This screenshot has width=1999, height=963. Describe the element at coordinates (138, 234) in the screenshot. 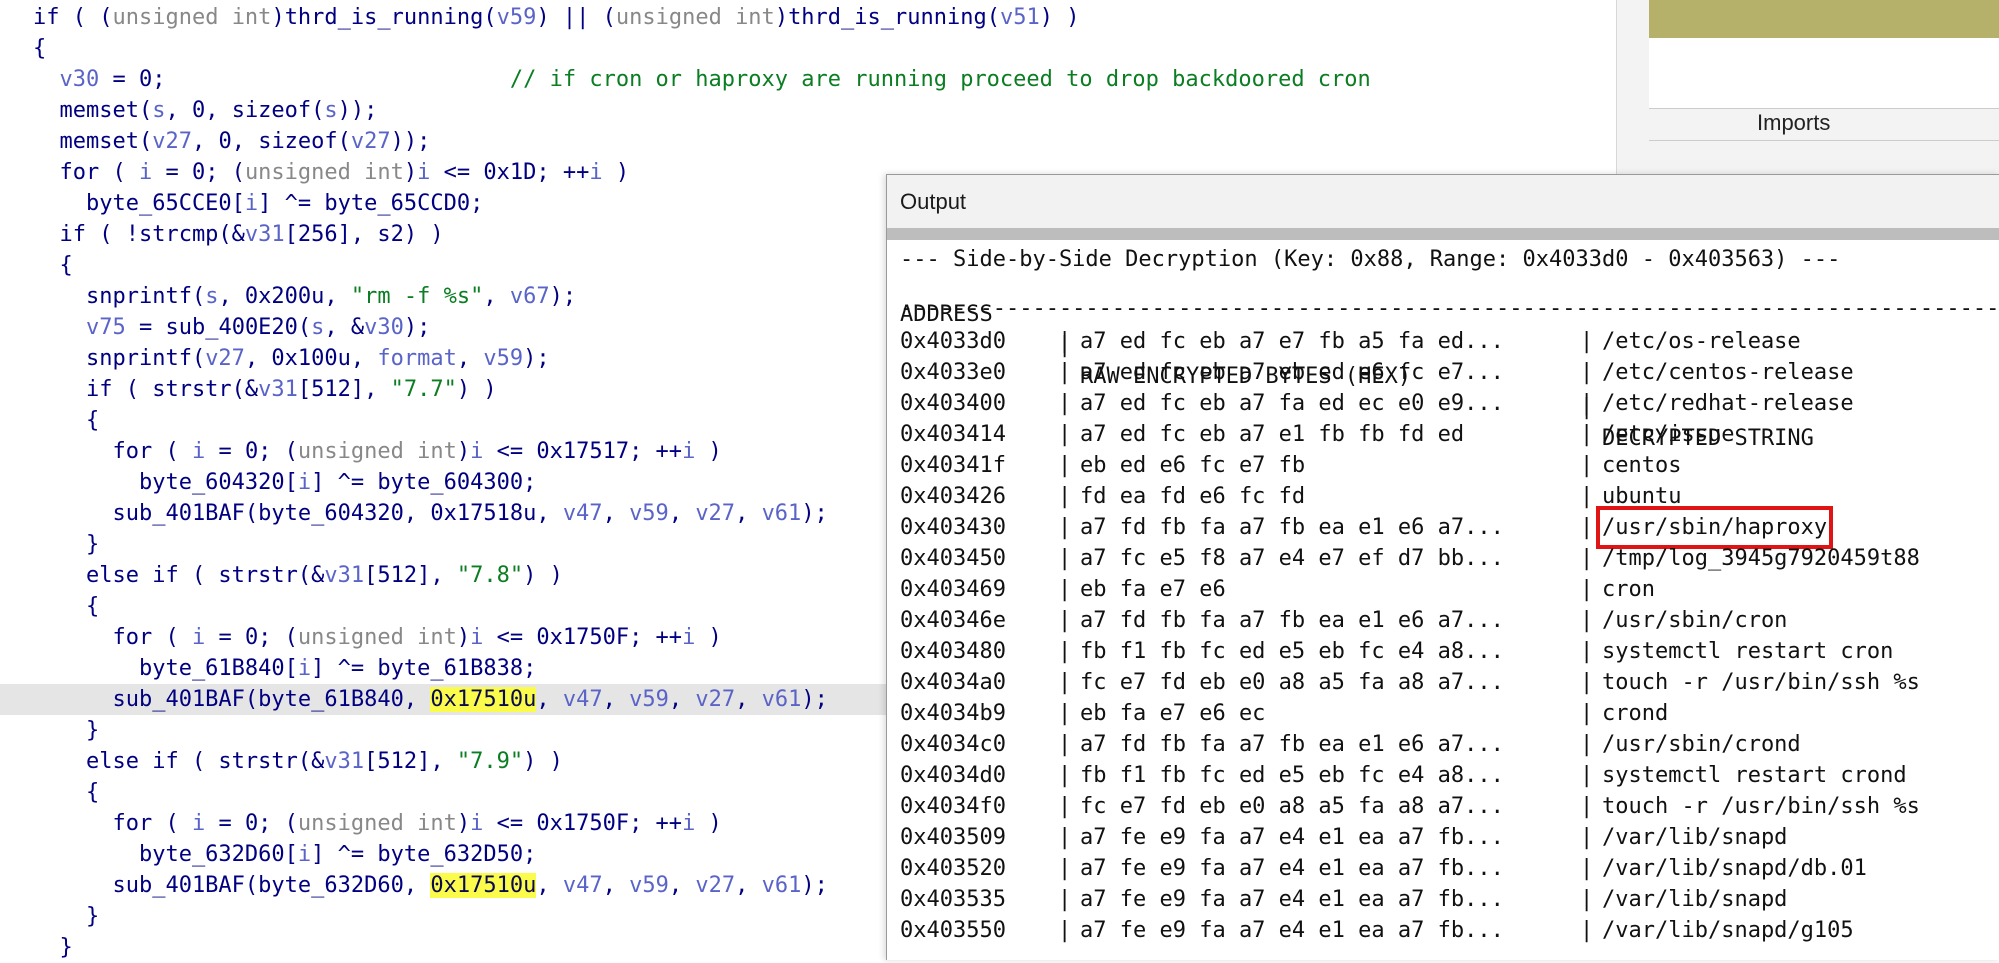

I see `code-token: if ( !strcmp(&` at that location.